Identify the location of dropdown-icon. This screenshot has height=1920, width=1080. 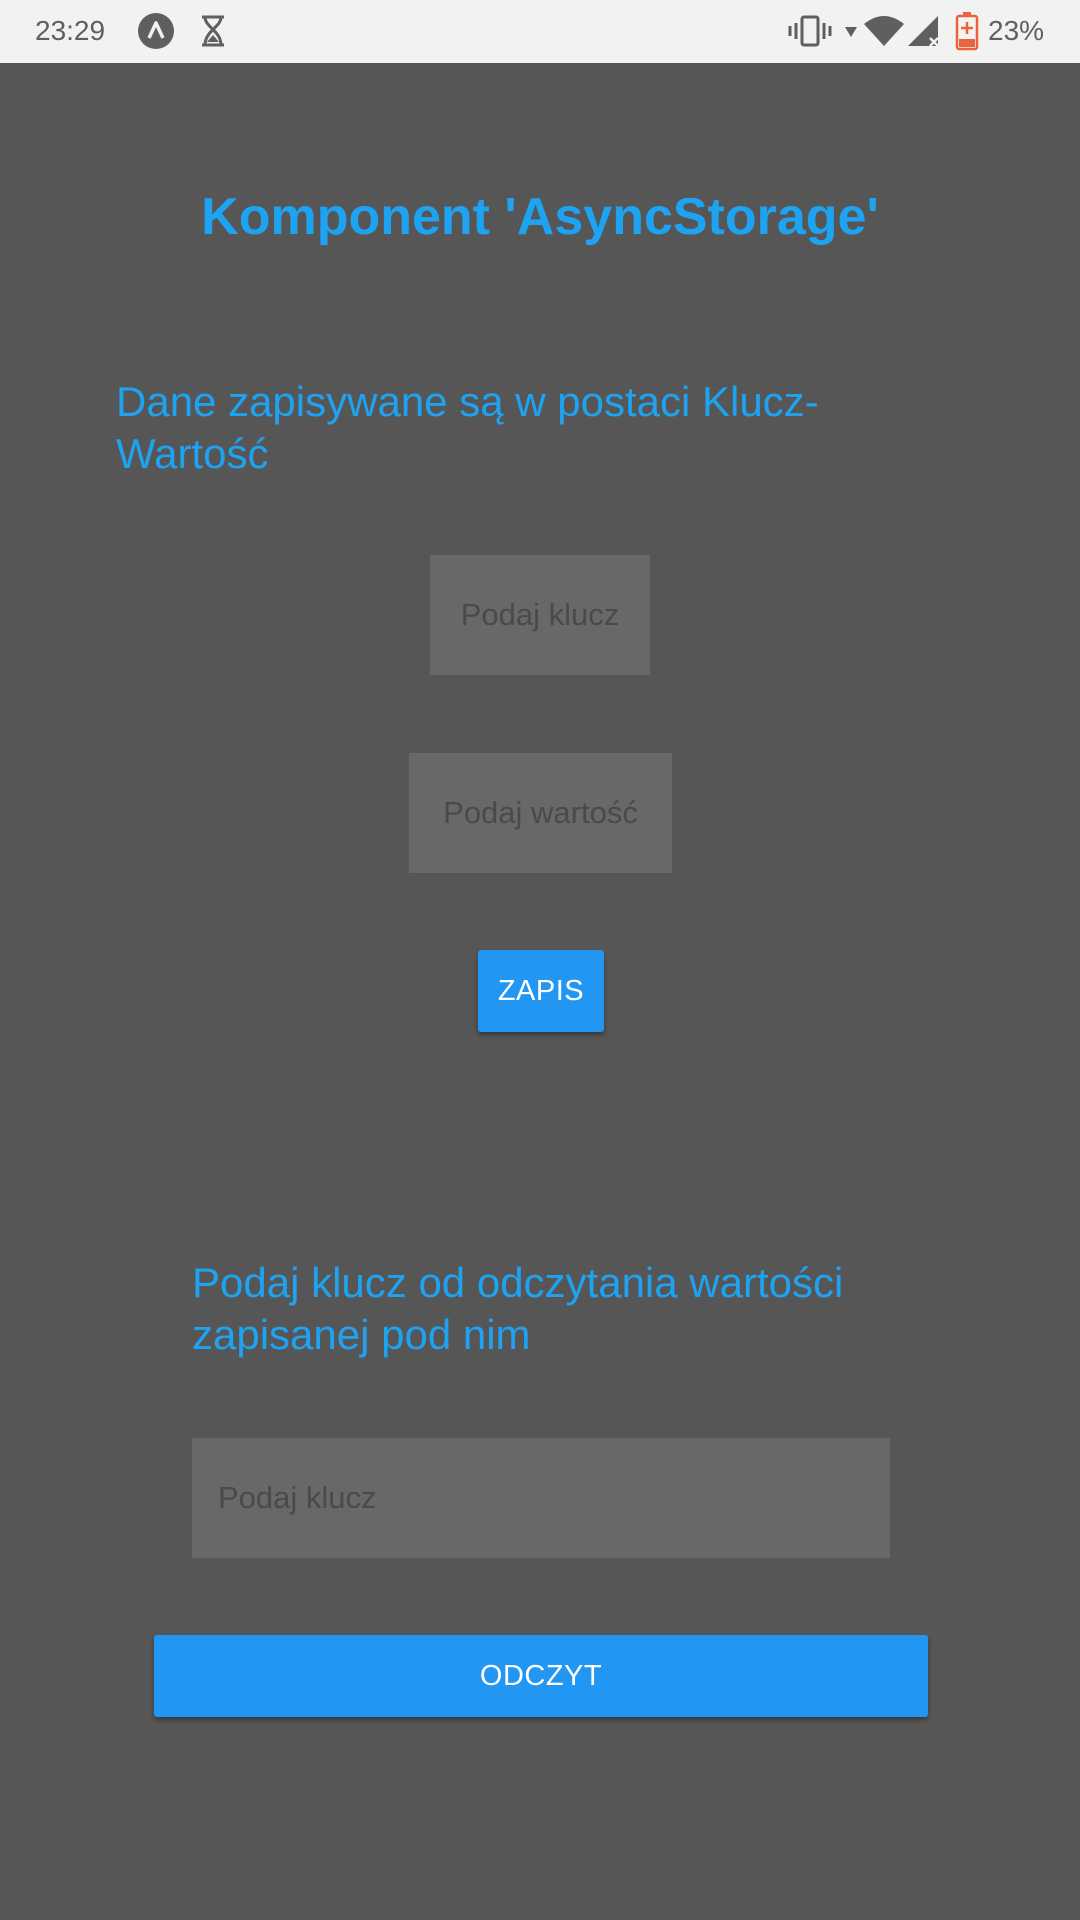
(851, 32).